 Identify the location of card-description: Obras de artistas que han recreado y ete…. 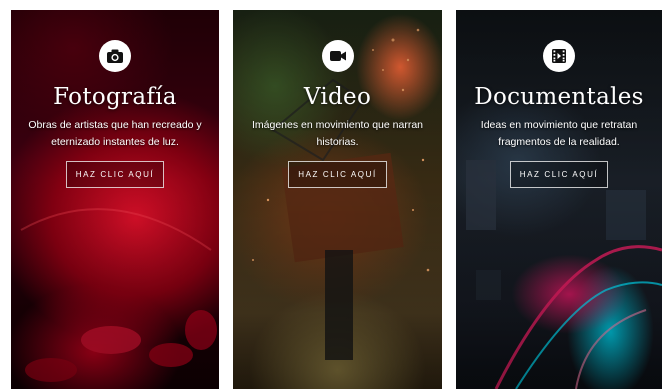
(115, 133).